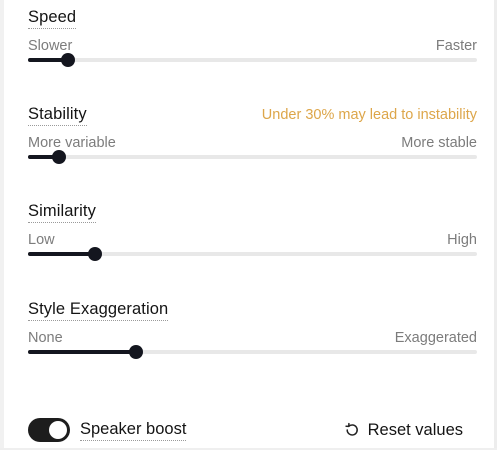 This screenshot has height=450, width=497. What do you see at coordinates (252, 20) in the screenshot?
I see `setting-header: Speed` at bounding box center [252, 20].